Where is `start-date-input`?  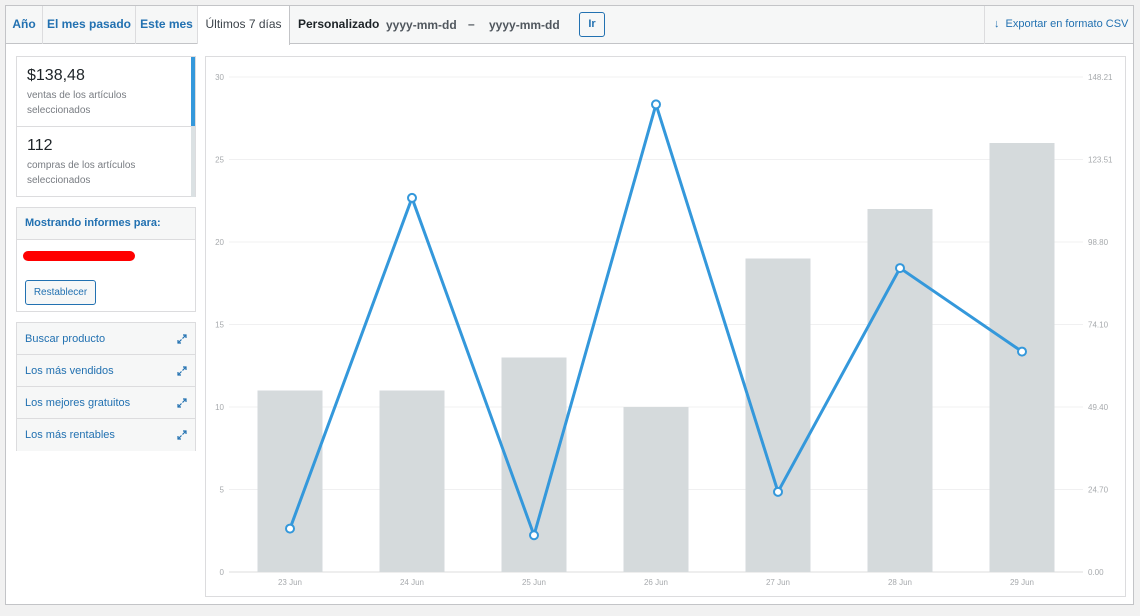 start-date-input is located at coordinates (425, 25).